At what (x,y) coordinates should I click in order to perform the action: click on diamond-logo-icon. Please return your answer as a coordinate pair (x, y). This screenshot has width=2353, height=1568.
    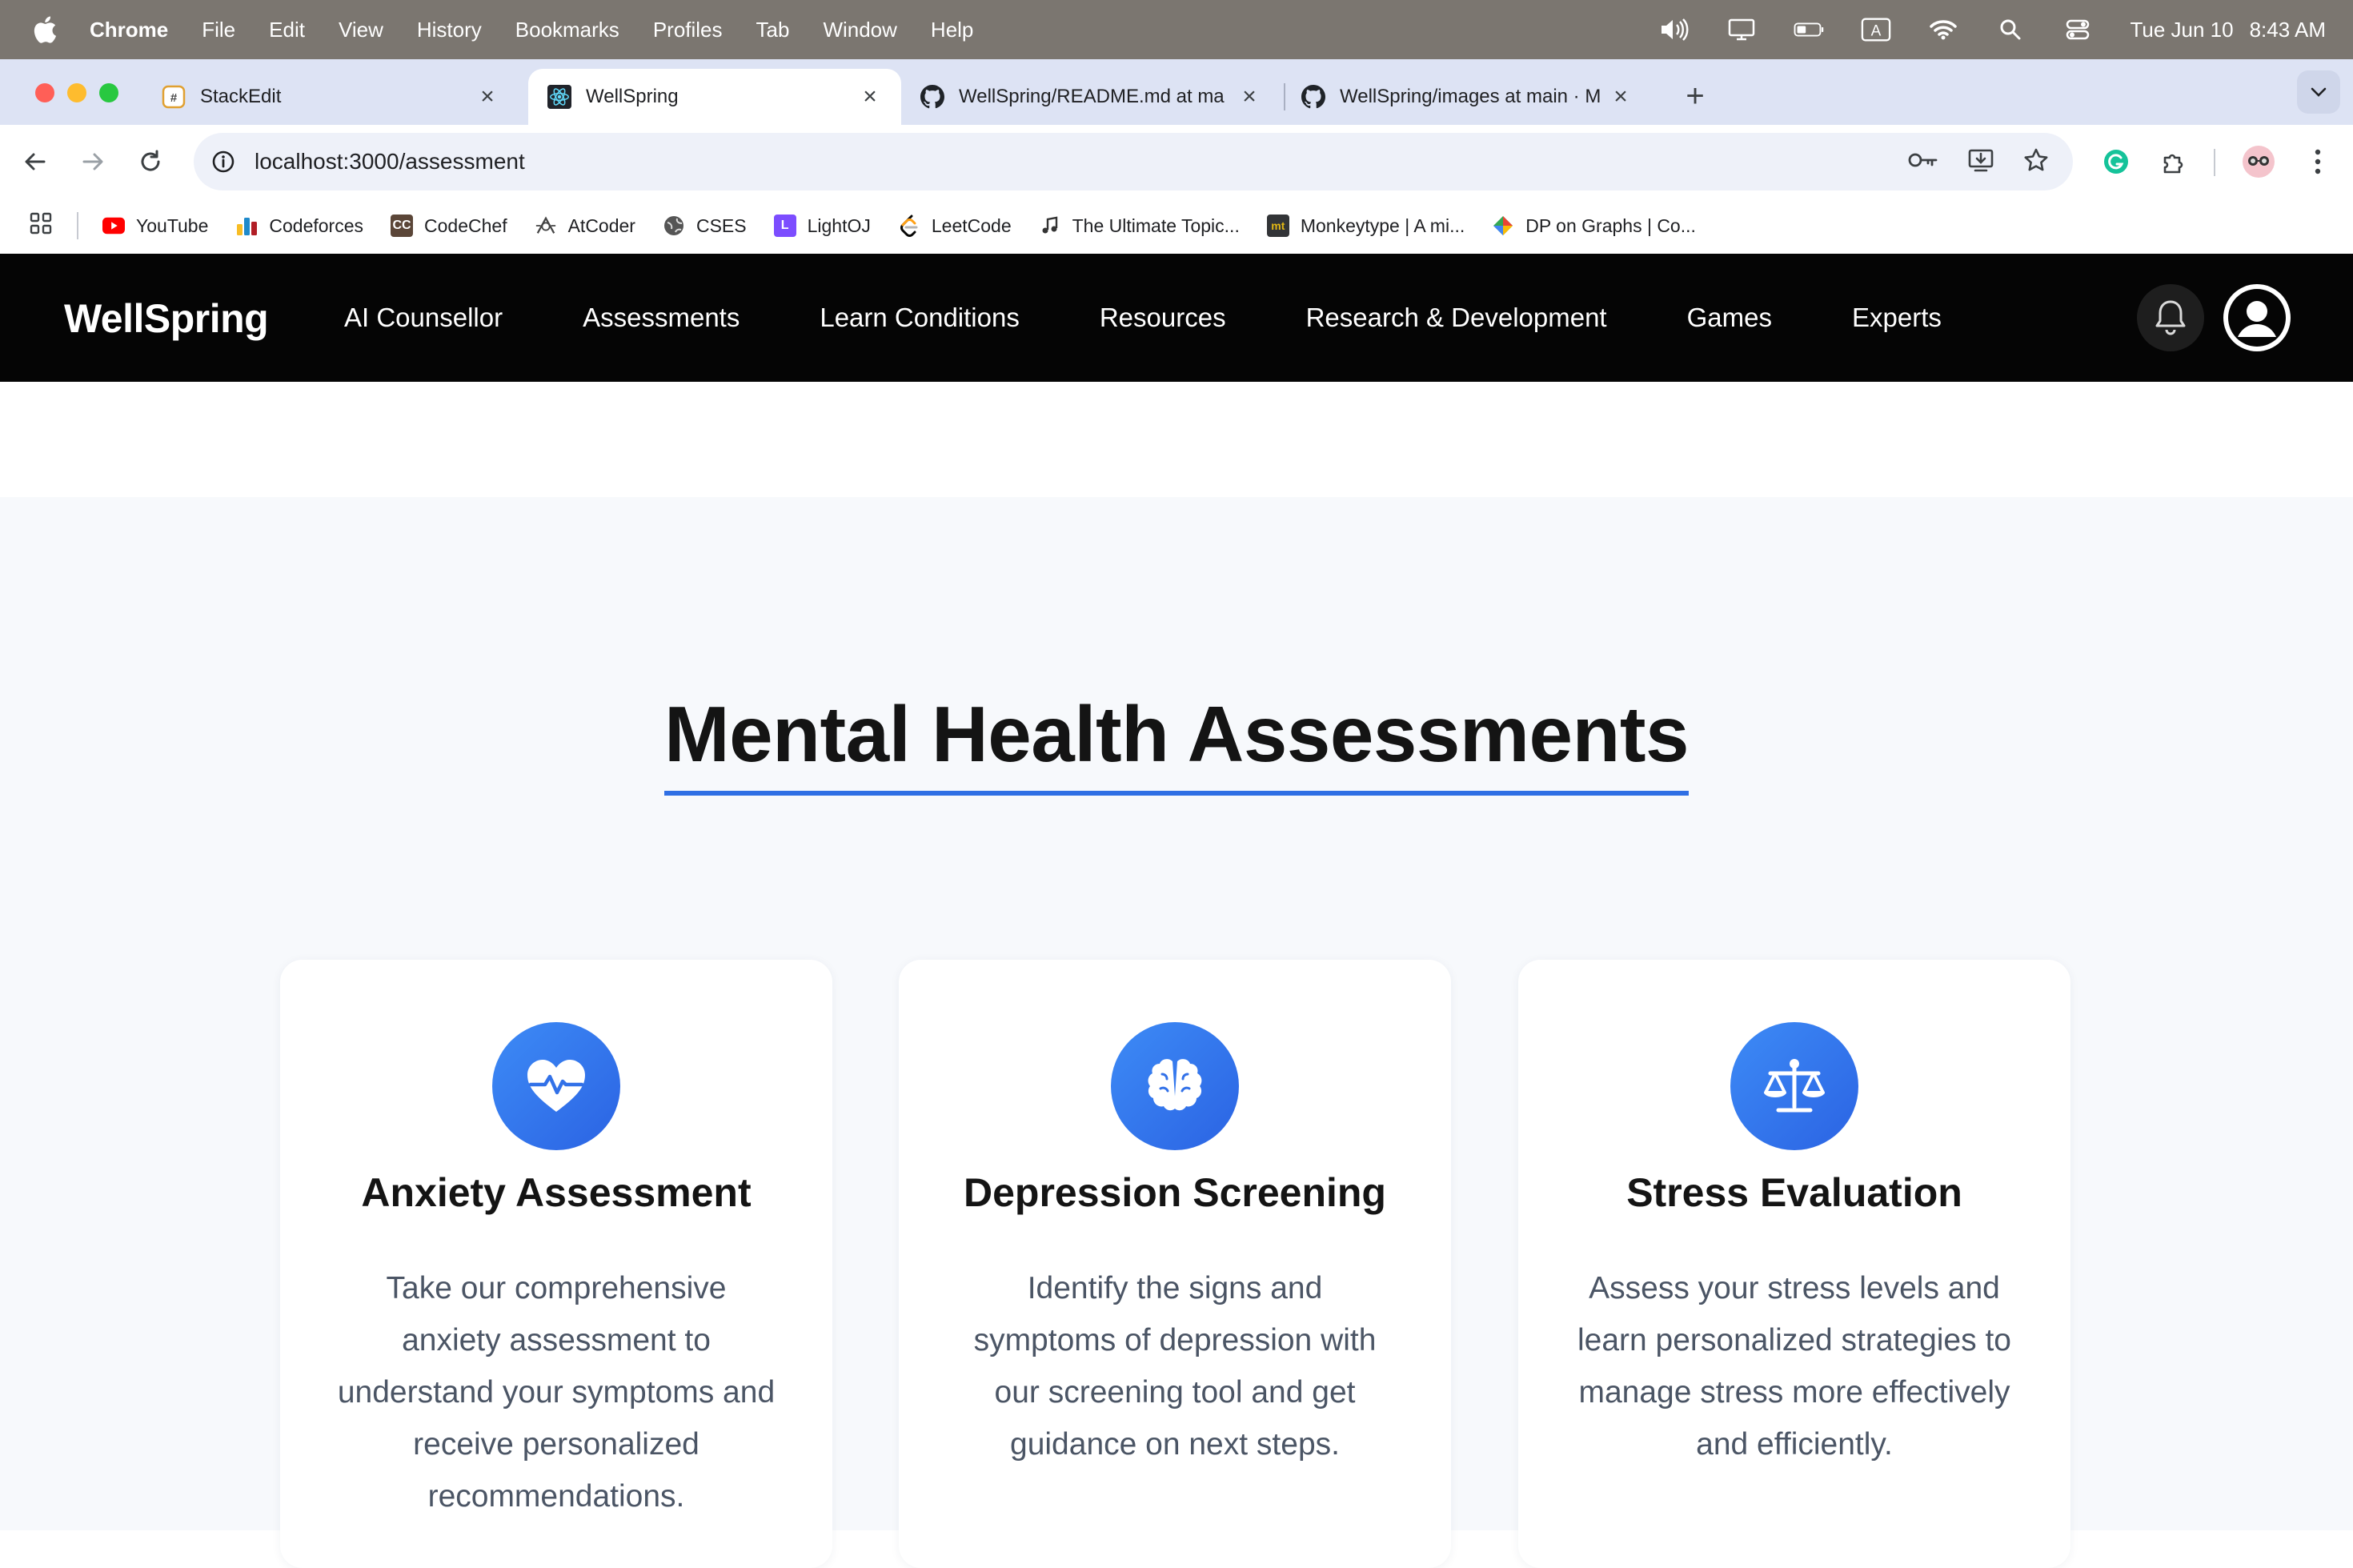
    Looking at the image, I should click on (1503, 226).